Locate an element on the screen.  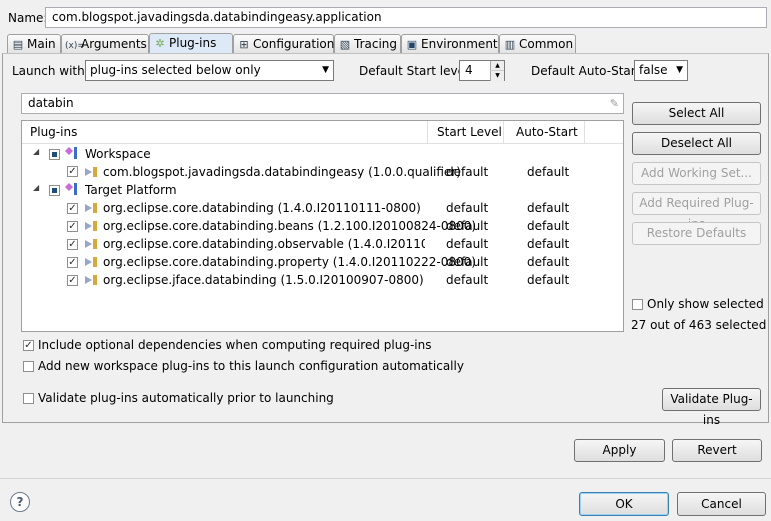
name-label: Name: is located at coordinates (28, 18).